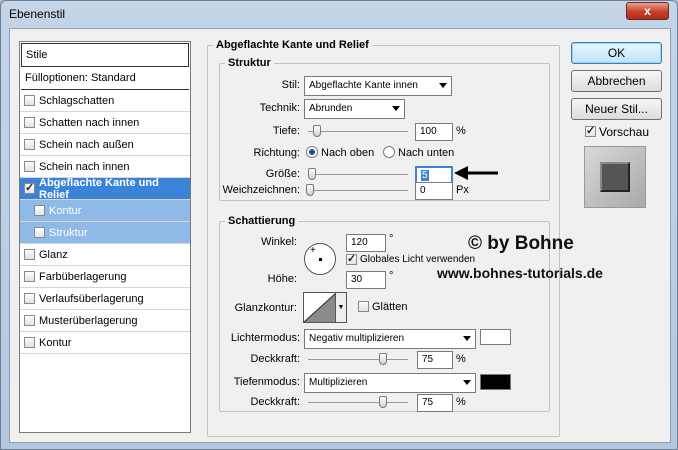  What do you see at coordinates (68, 232) in the screenshot?
I see `style-item-label: Struktur` at bounding box center [68, 232].